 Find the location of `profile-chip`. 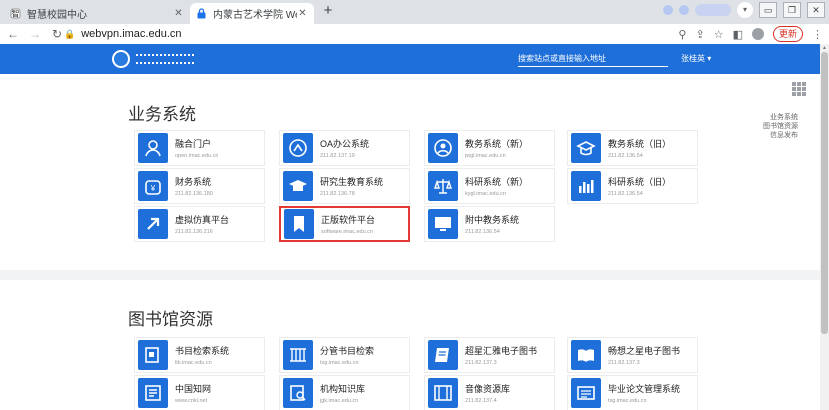

profile-chip is located at coordinates (713, 10).